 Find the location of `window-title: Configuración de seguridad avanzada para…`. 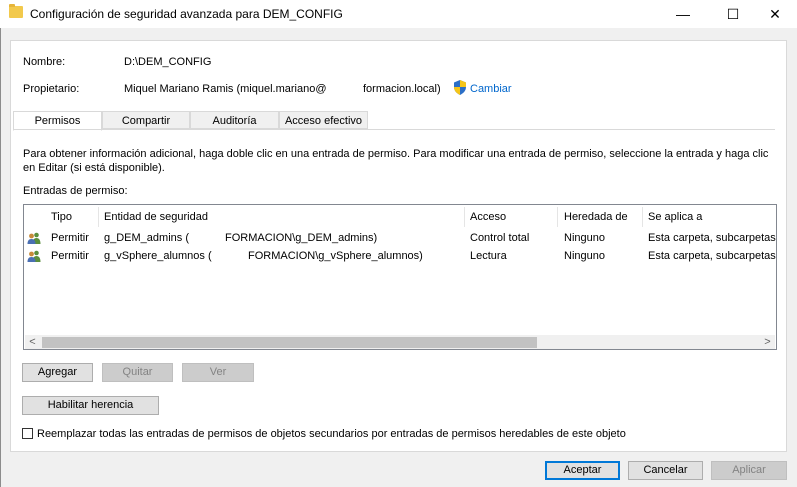

window-title: Configuración de seguridad avanzada para… is located at coordinates (186, 14).